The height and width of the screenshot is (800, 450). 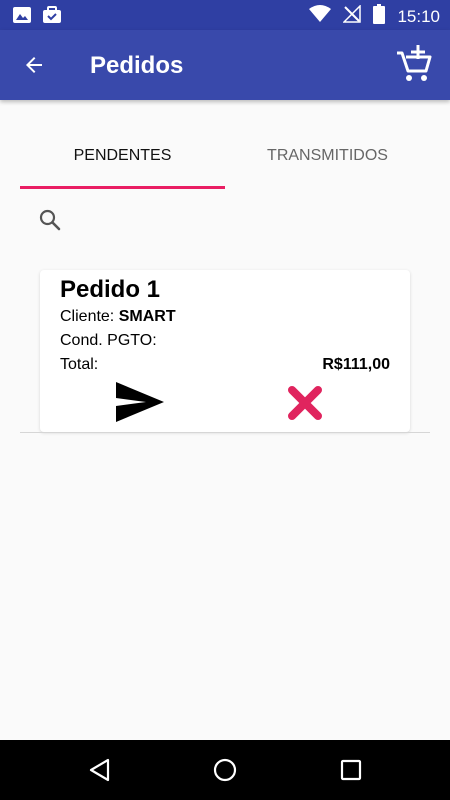 I want to click on tab-bar: PENDENTES TRANSMITIDOS, so click(x=225, y=146).